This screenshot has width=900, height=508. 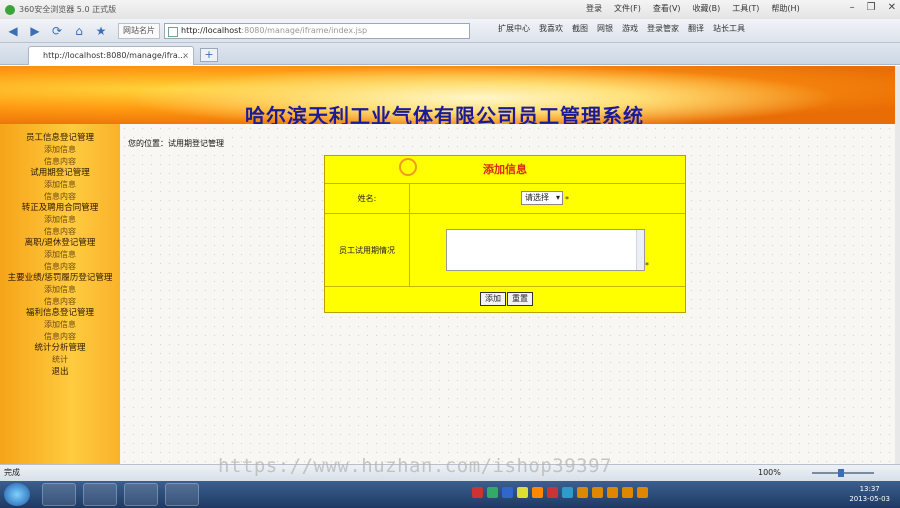 I want to click on minimize-icon: –, so click(x=852, y=7).